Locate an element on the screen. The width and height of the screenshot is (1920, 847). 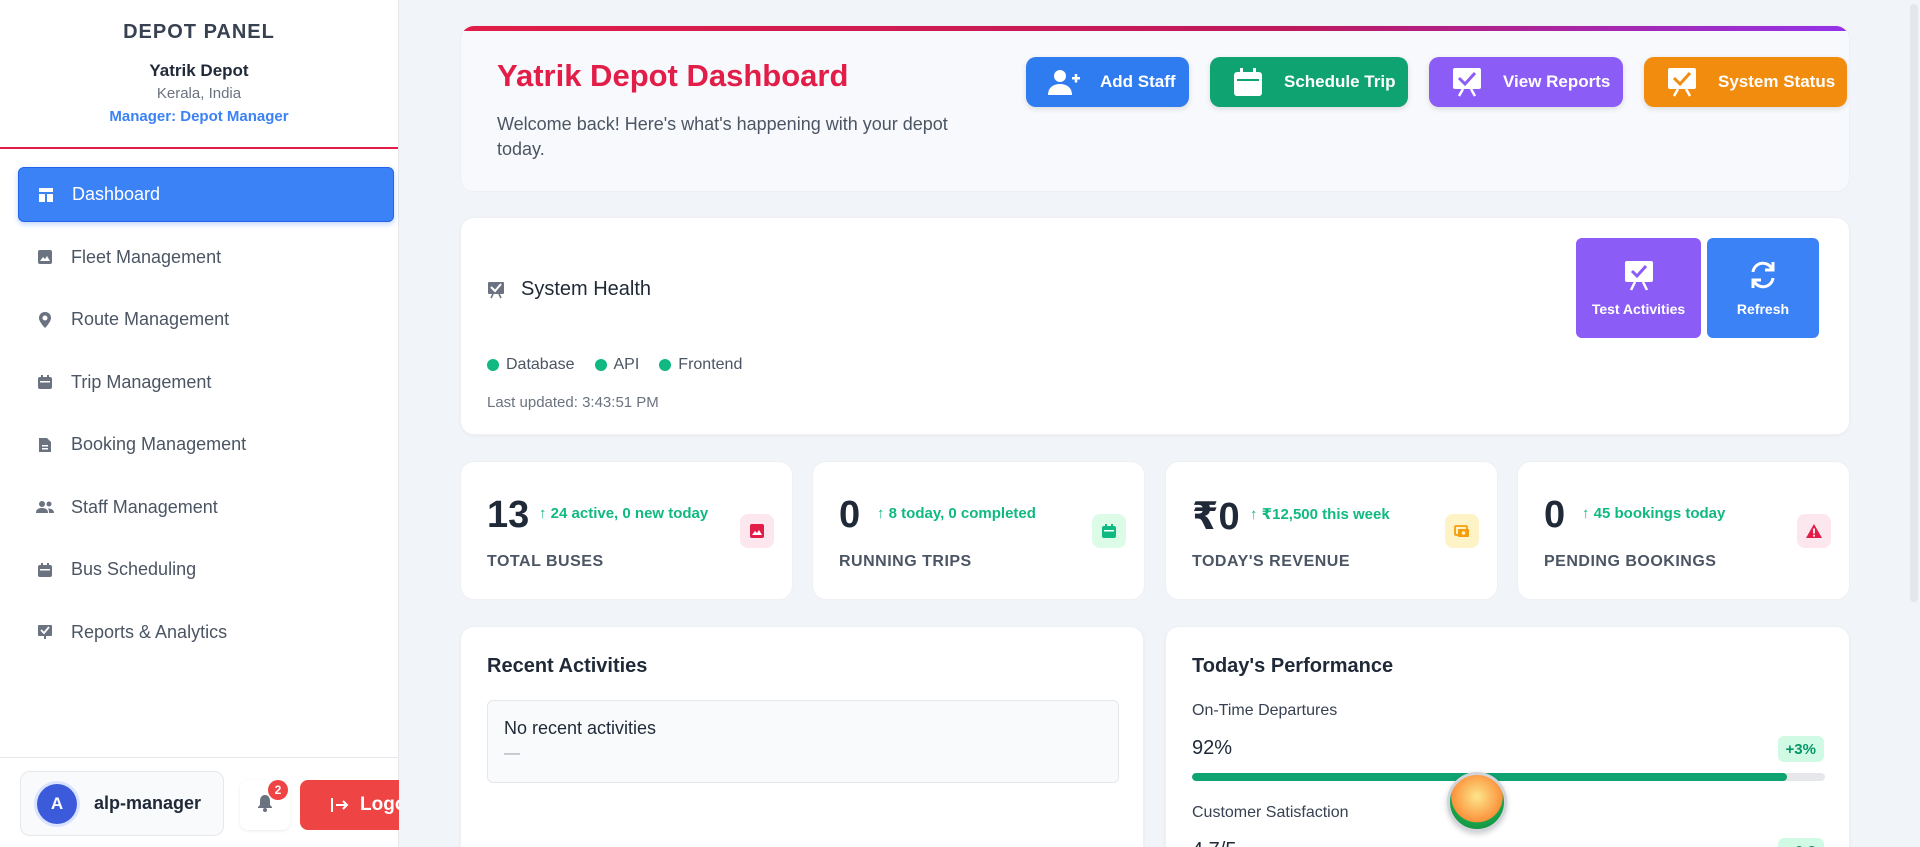
stat-trend-text: ₹12,500 this week is located at coordinates (1325, 514).